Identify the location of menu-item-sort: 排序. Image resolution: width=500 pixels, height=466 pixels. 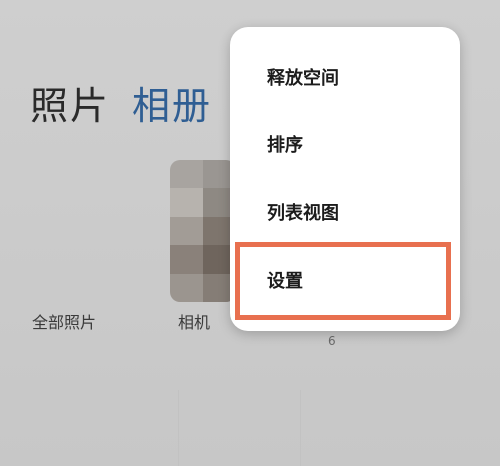
(285, 146).